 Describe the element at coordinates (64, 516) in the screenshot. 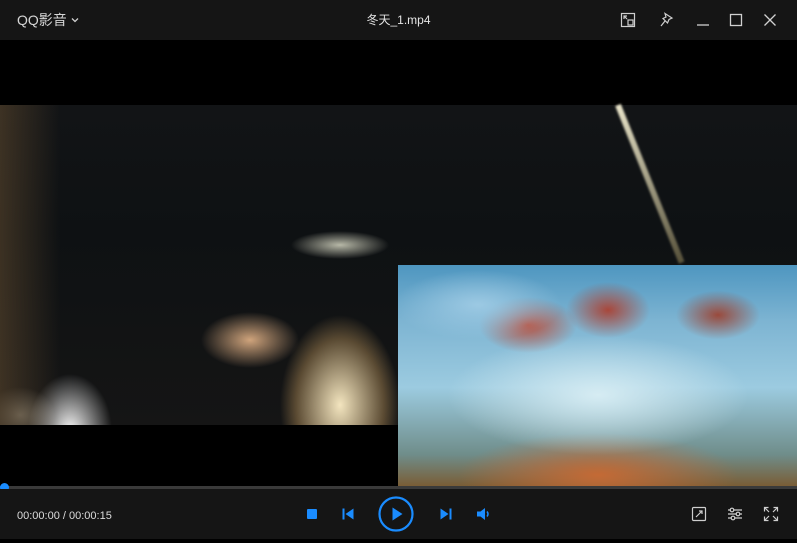

I see `time-display: 00:00:00 / 00:00:15` at that location.